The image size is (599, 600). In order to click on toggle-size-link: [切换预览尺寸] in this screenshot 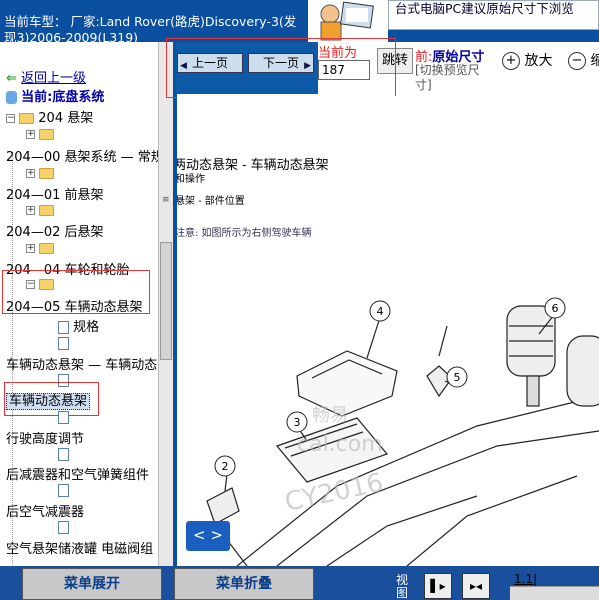, I will do `click(452, 78)`.